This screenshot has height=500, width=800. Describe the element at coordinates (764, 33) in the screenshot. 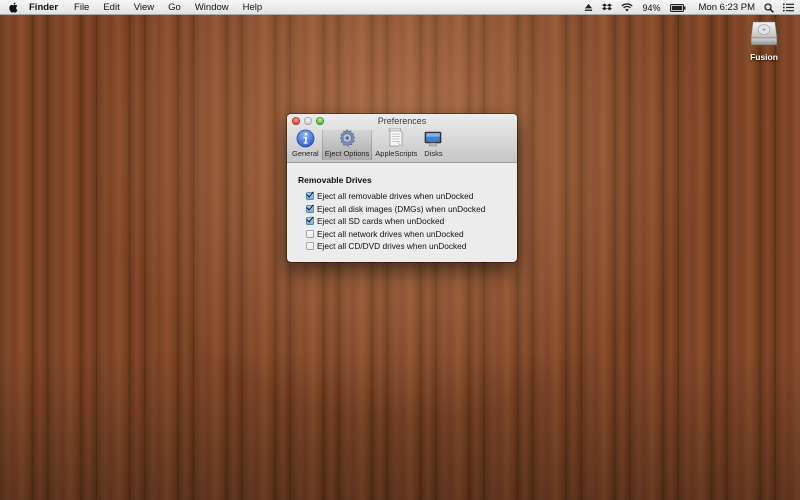

I see `hard-drive-icon` at that location.